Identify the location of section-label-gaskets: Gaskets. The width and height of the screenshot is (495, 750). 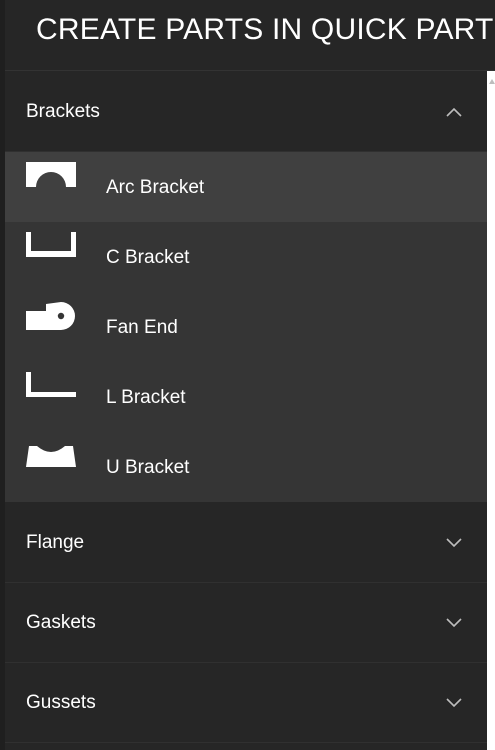
(61, 622).